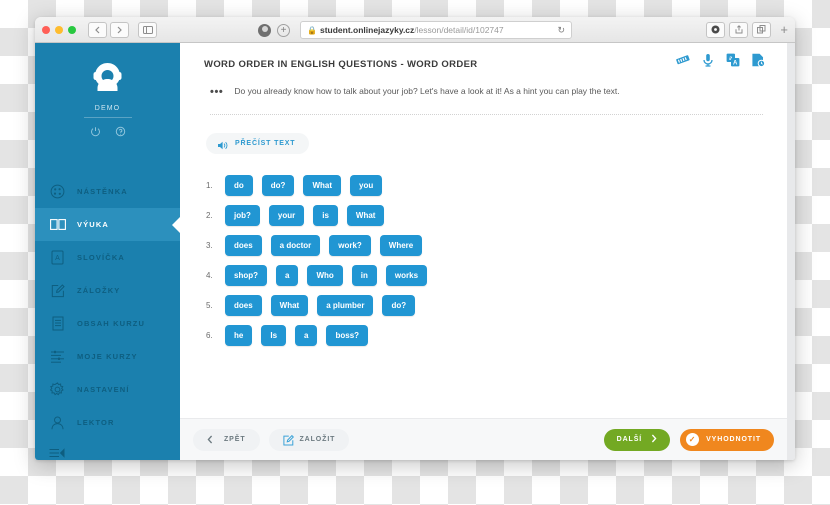  I want to click on bookmark-button: ZALOŽIT, so click(309, 439).